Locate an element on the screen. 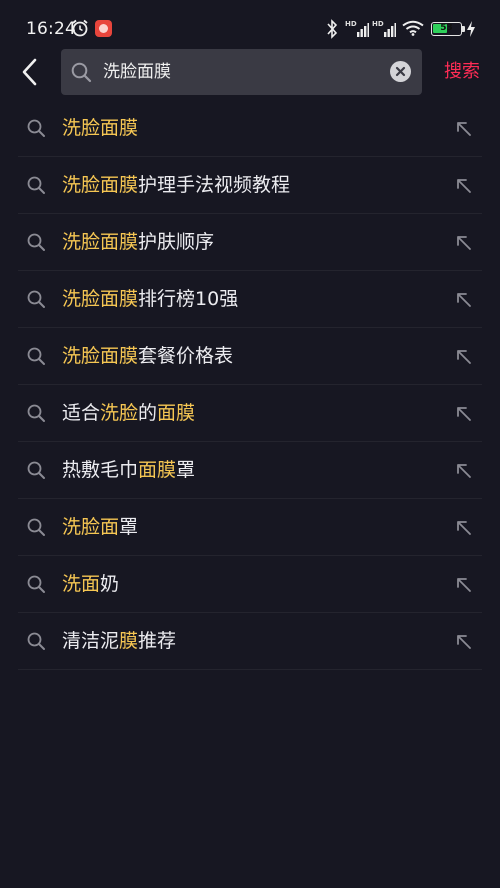  suggestion-segment: 护理手法视频教程 is located at coordinates (214, 185).